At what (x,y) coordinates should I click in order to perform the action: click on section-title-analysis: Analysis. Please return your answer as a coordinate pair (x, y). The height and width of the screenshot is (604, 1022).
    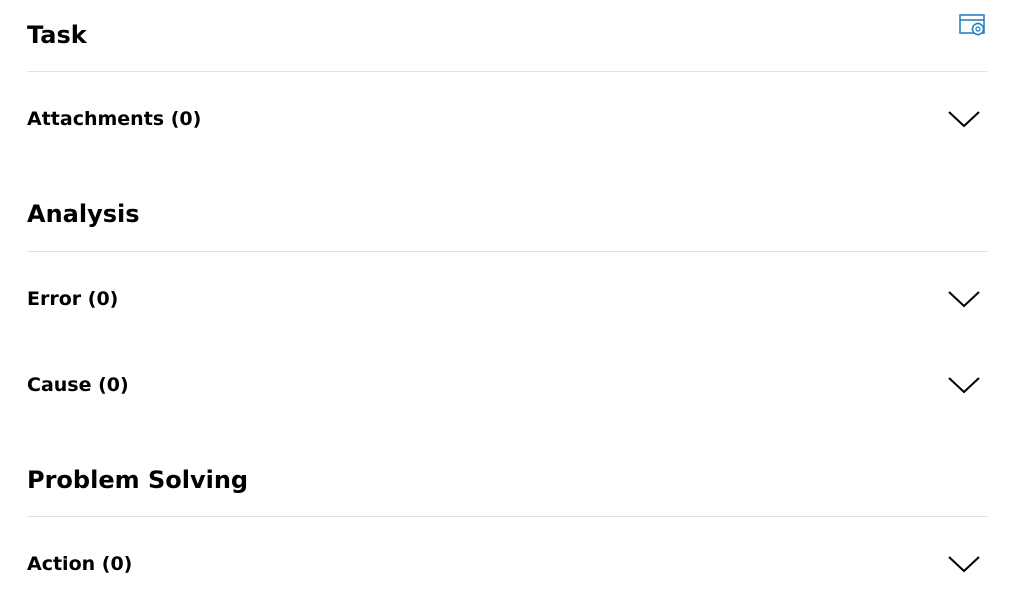
    Looking at the image, I should click on (83, 214).